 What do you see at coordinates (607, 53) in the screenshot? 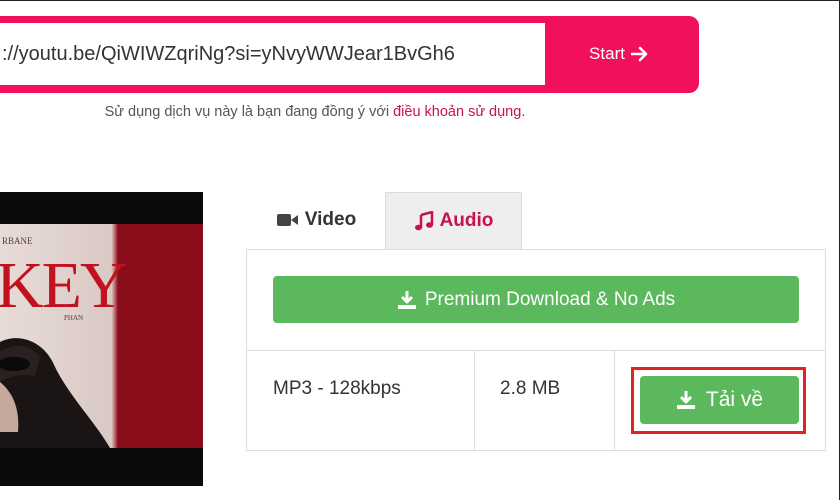
I see `start-label: Start` at bounding box center [607, 53].